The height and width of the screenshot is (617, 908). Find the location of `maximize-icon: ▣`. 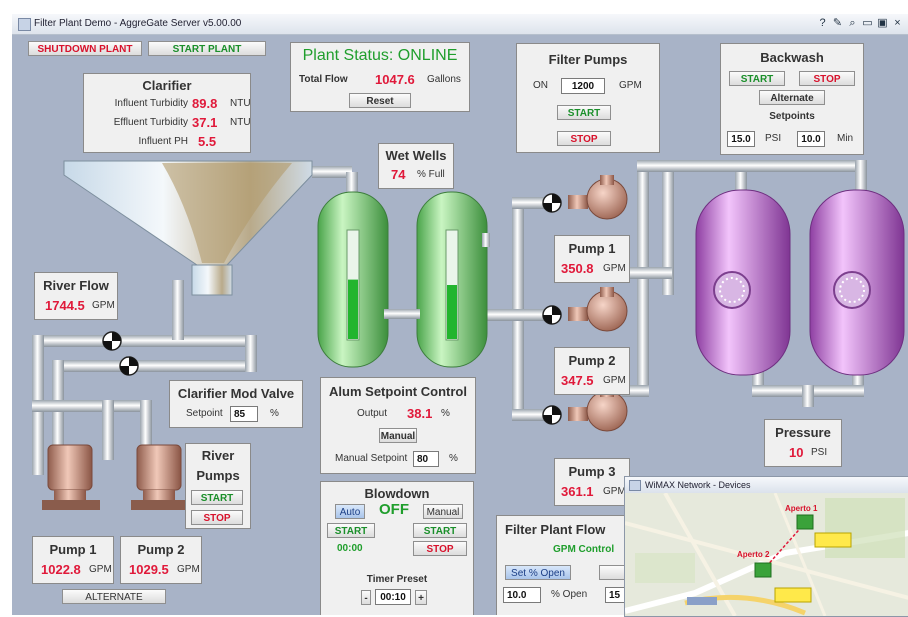

maximize-icon: ▣ is located at coordinates (882, 22).